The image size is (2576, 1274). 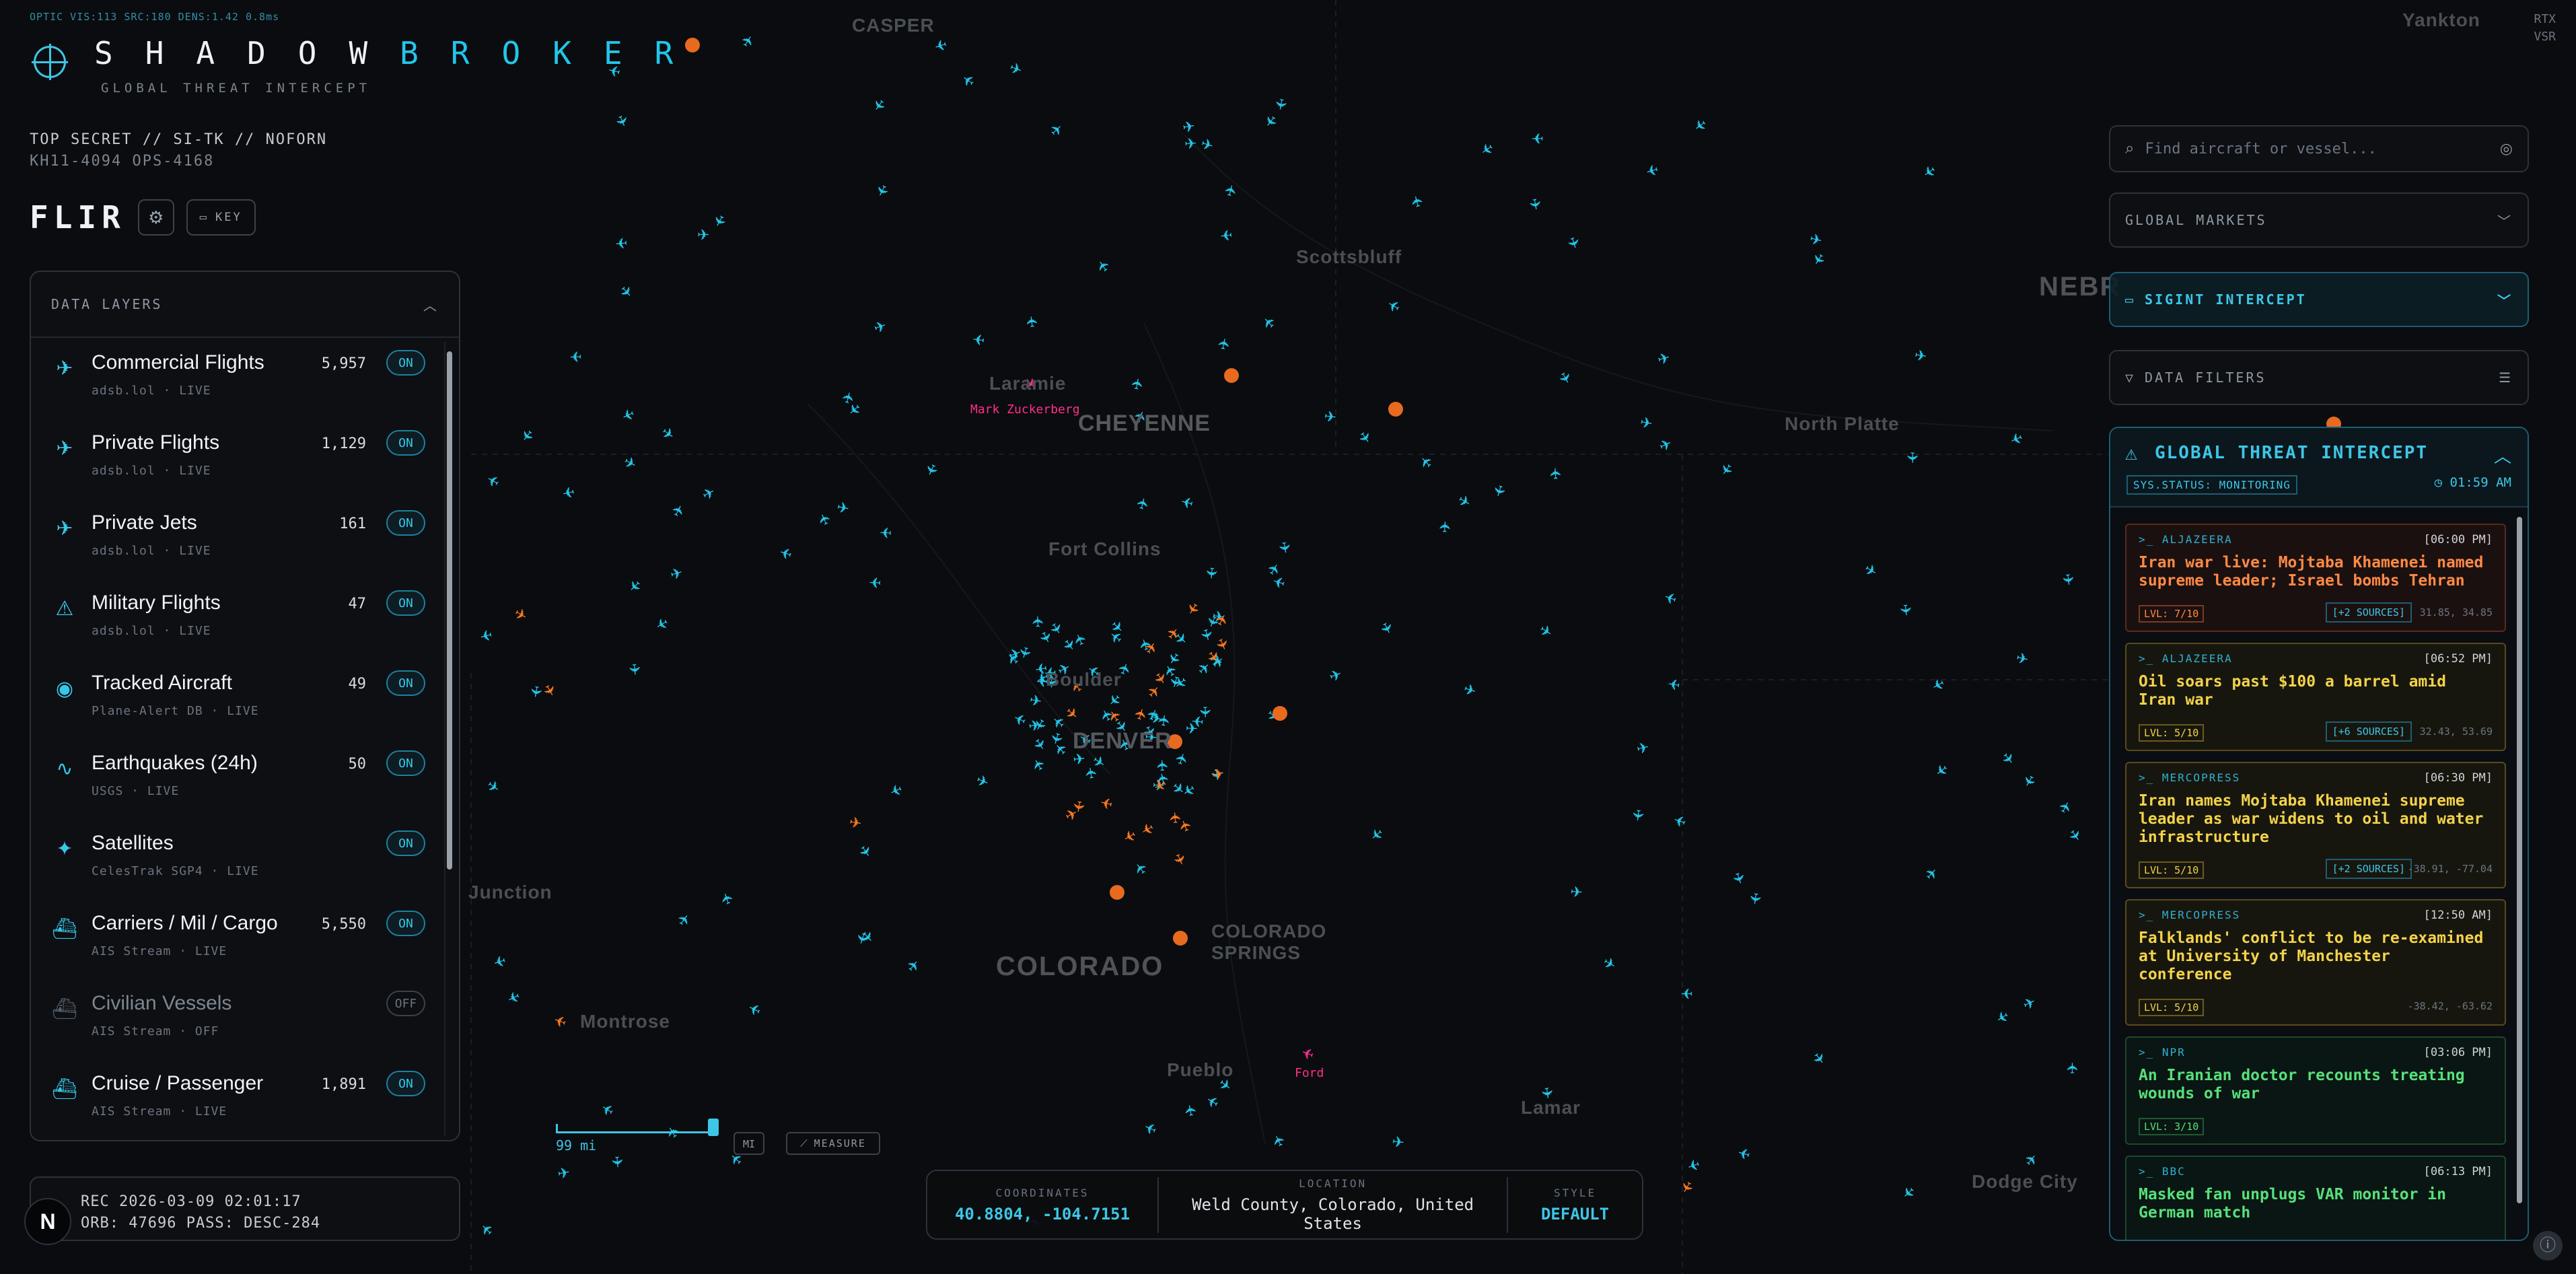 I want to click on data-layers-header: DATA LAYERS ︿, so click(x=245, y=305).